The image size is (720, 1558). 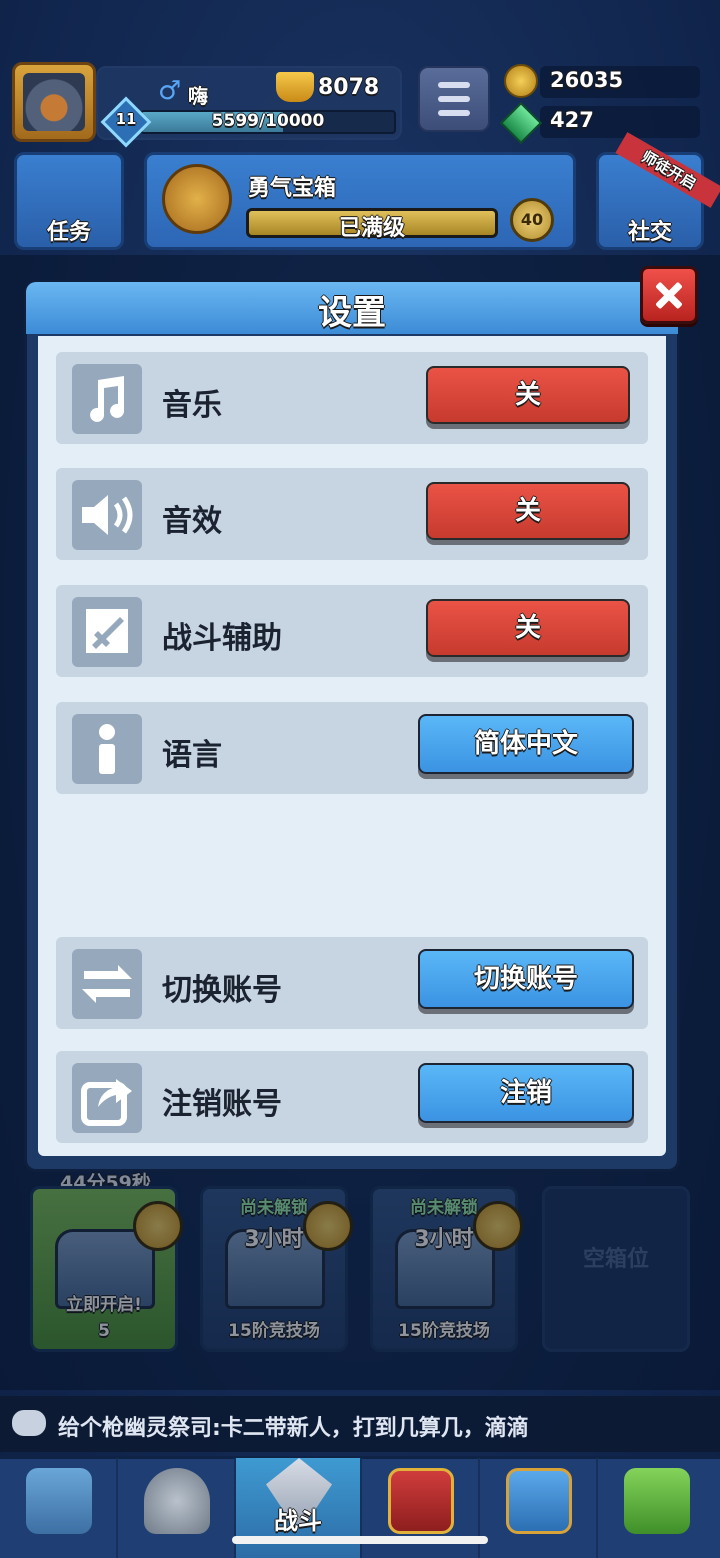 I want to click on nav-social, so click(x=539, y=1508).